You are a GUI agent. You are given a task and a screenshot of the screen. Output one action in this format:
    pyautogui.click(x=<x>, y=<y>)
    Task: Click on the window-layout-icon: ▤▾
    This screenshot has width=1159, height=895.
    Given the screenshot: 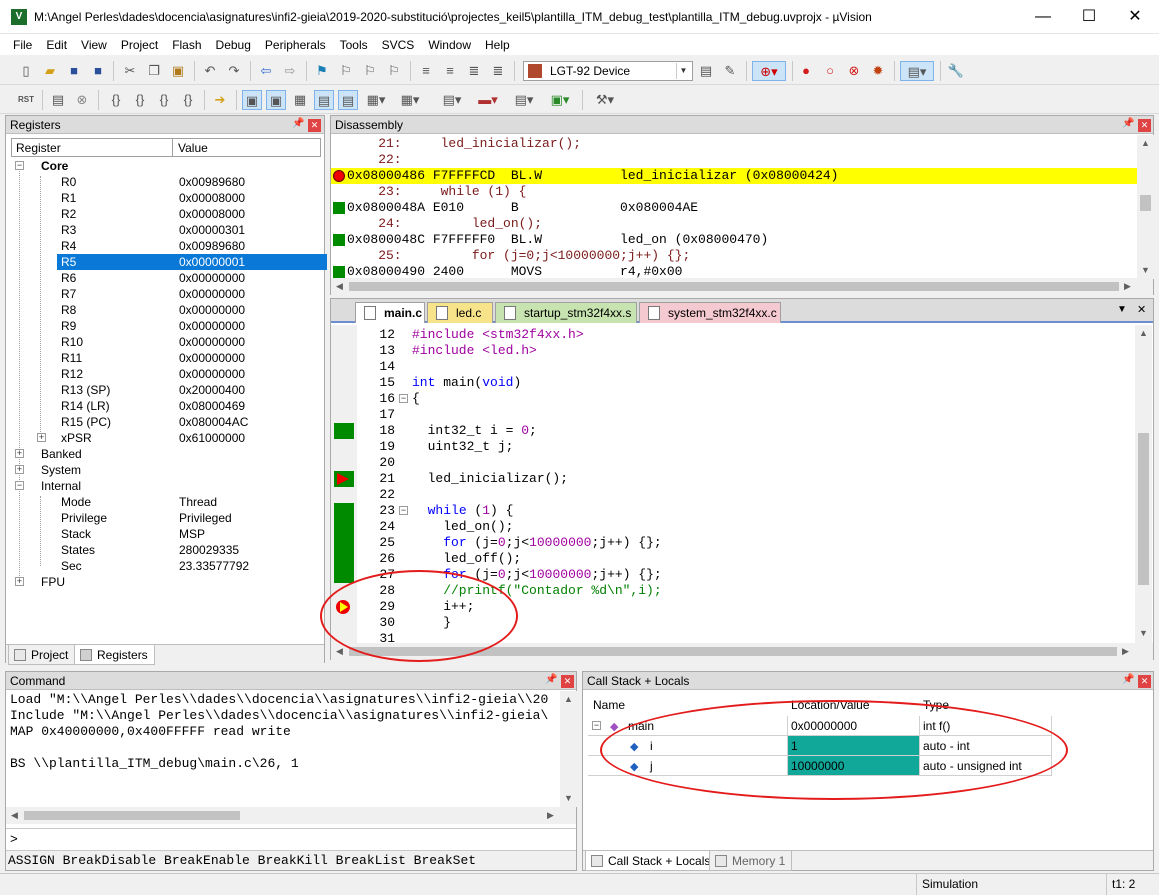 What is the action you would take?
    pyautogui.click(x=917, y=71)
    